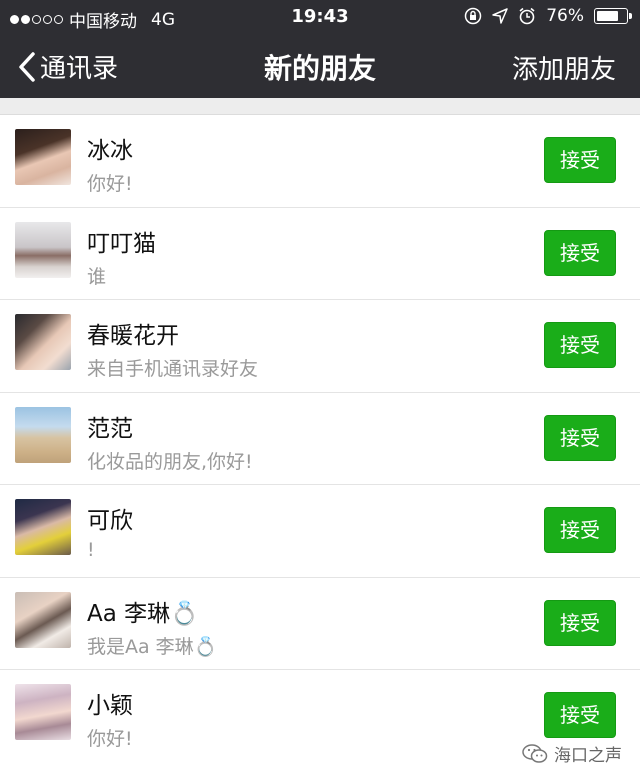 This screenshot has height=774, width=640. I want to click on status-right: 76%, so click(548, 16).